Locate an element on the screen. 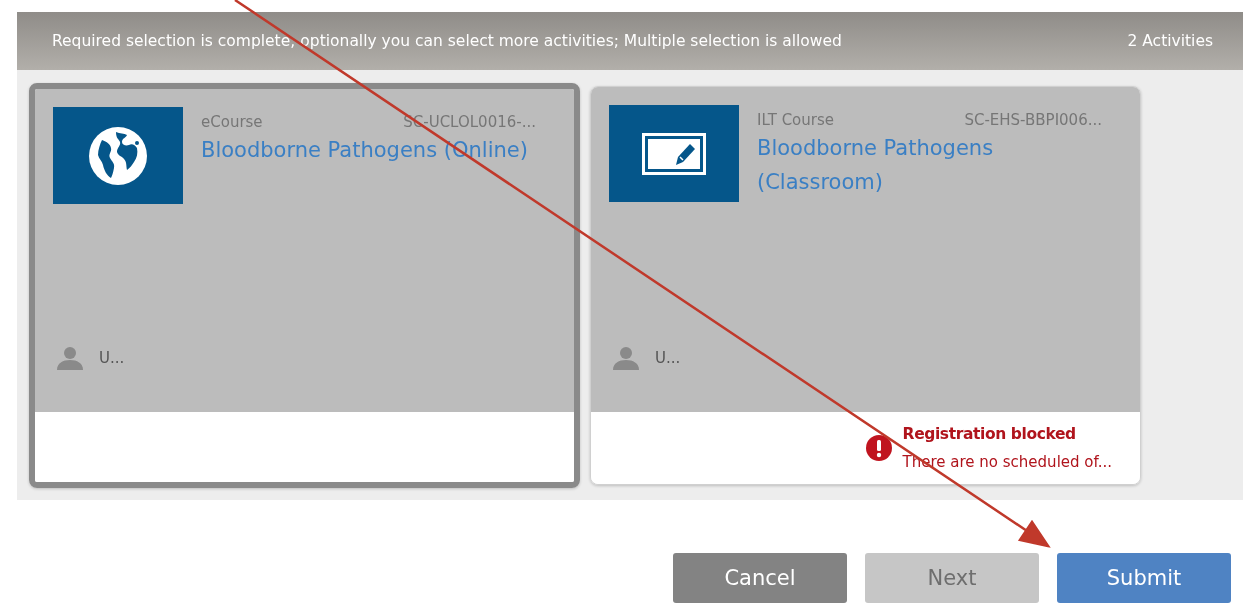  course-type: ILT Course is located at coordinates (795, 120).